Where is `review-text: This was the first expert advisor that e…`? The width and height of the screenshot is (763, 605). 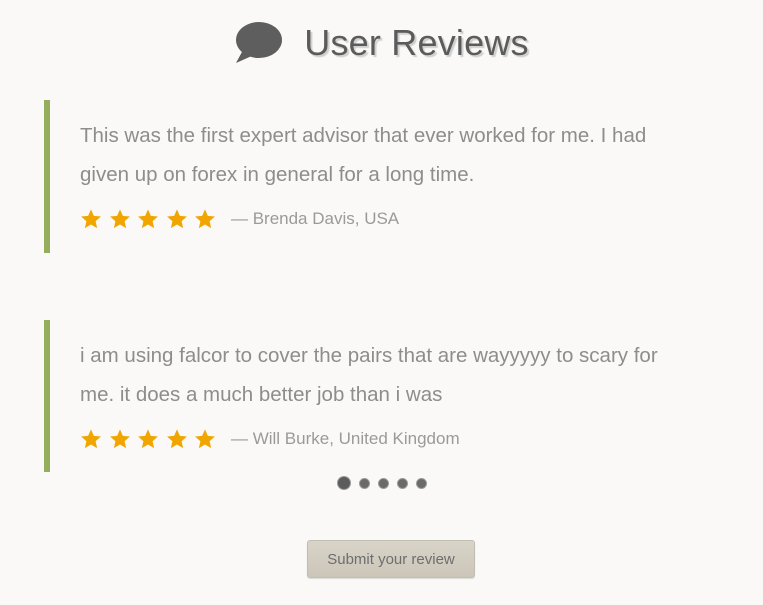 review-text: This was the first expert advisor that e… is located at coordinates (363, 155).